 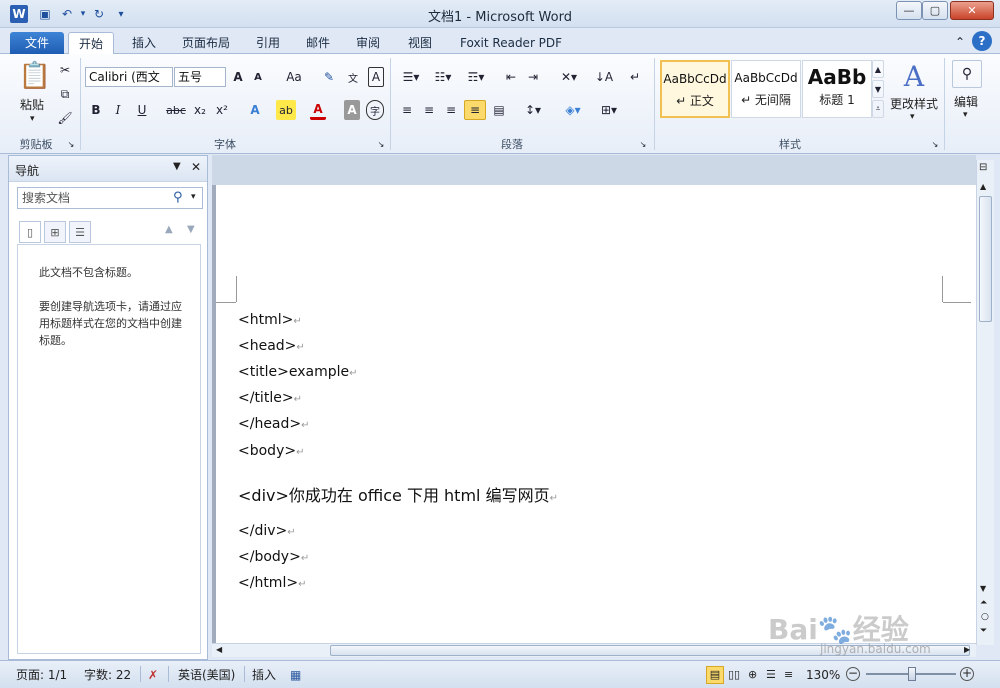 I want to click on borders-icon: ⊞▾, so click(x=609, y=110).